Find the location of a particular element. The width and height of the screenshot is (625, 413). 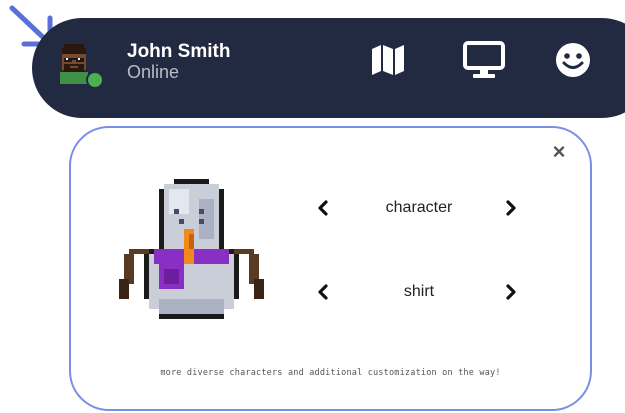

previous-character-button is located at coordinates (327, 209).